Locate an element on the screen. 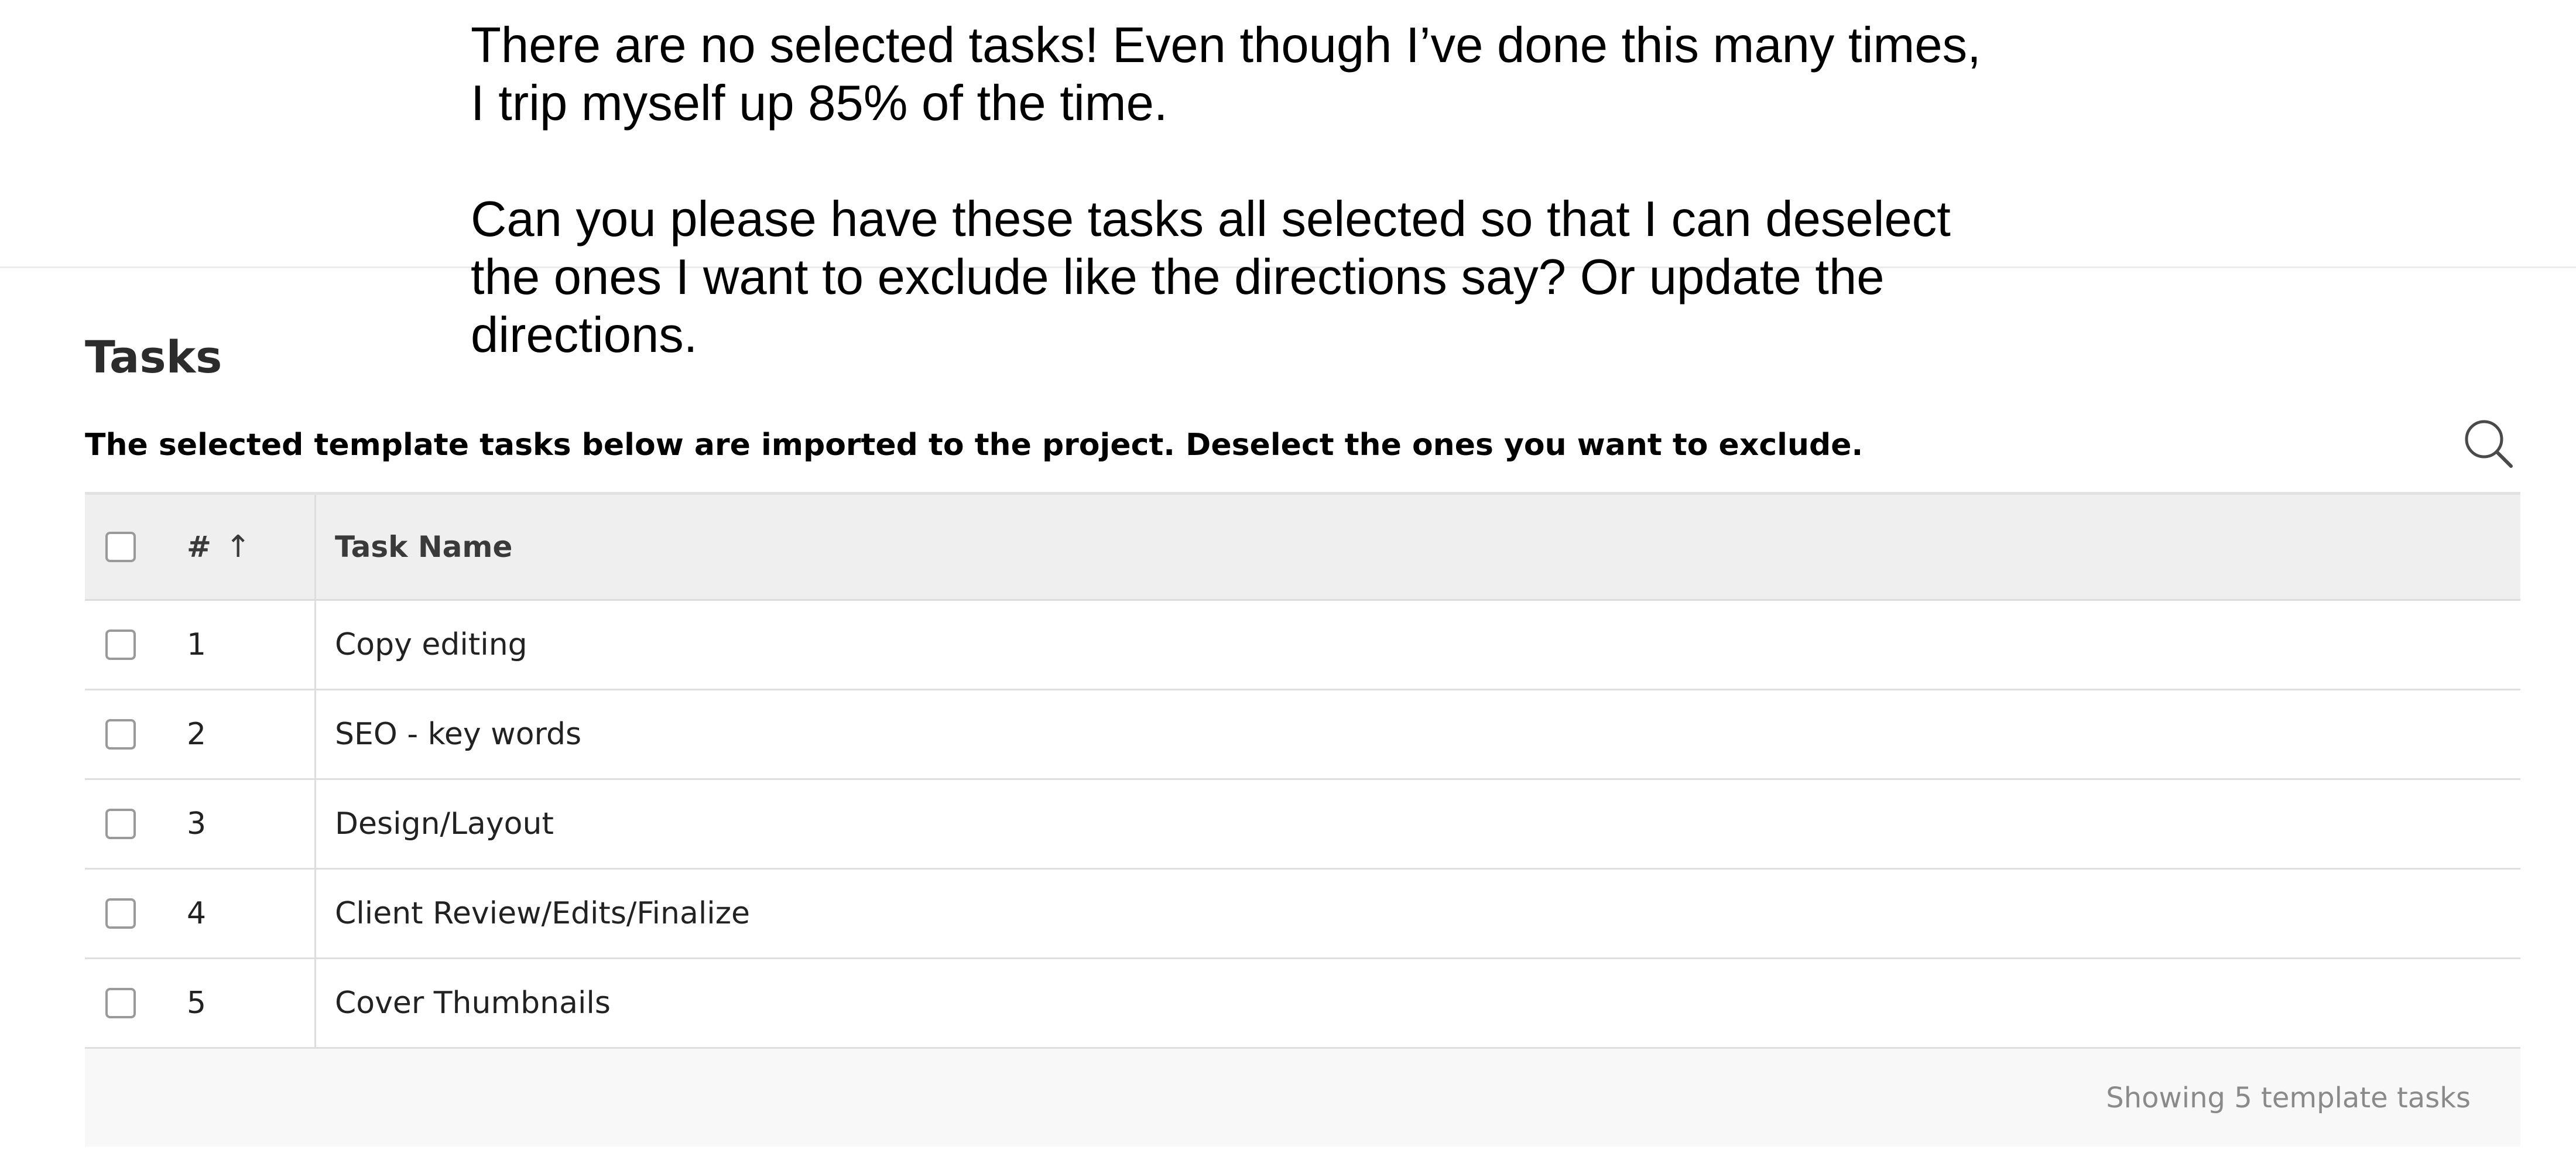  page-title: Tasks is located at coordinates (153, 357).